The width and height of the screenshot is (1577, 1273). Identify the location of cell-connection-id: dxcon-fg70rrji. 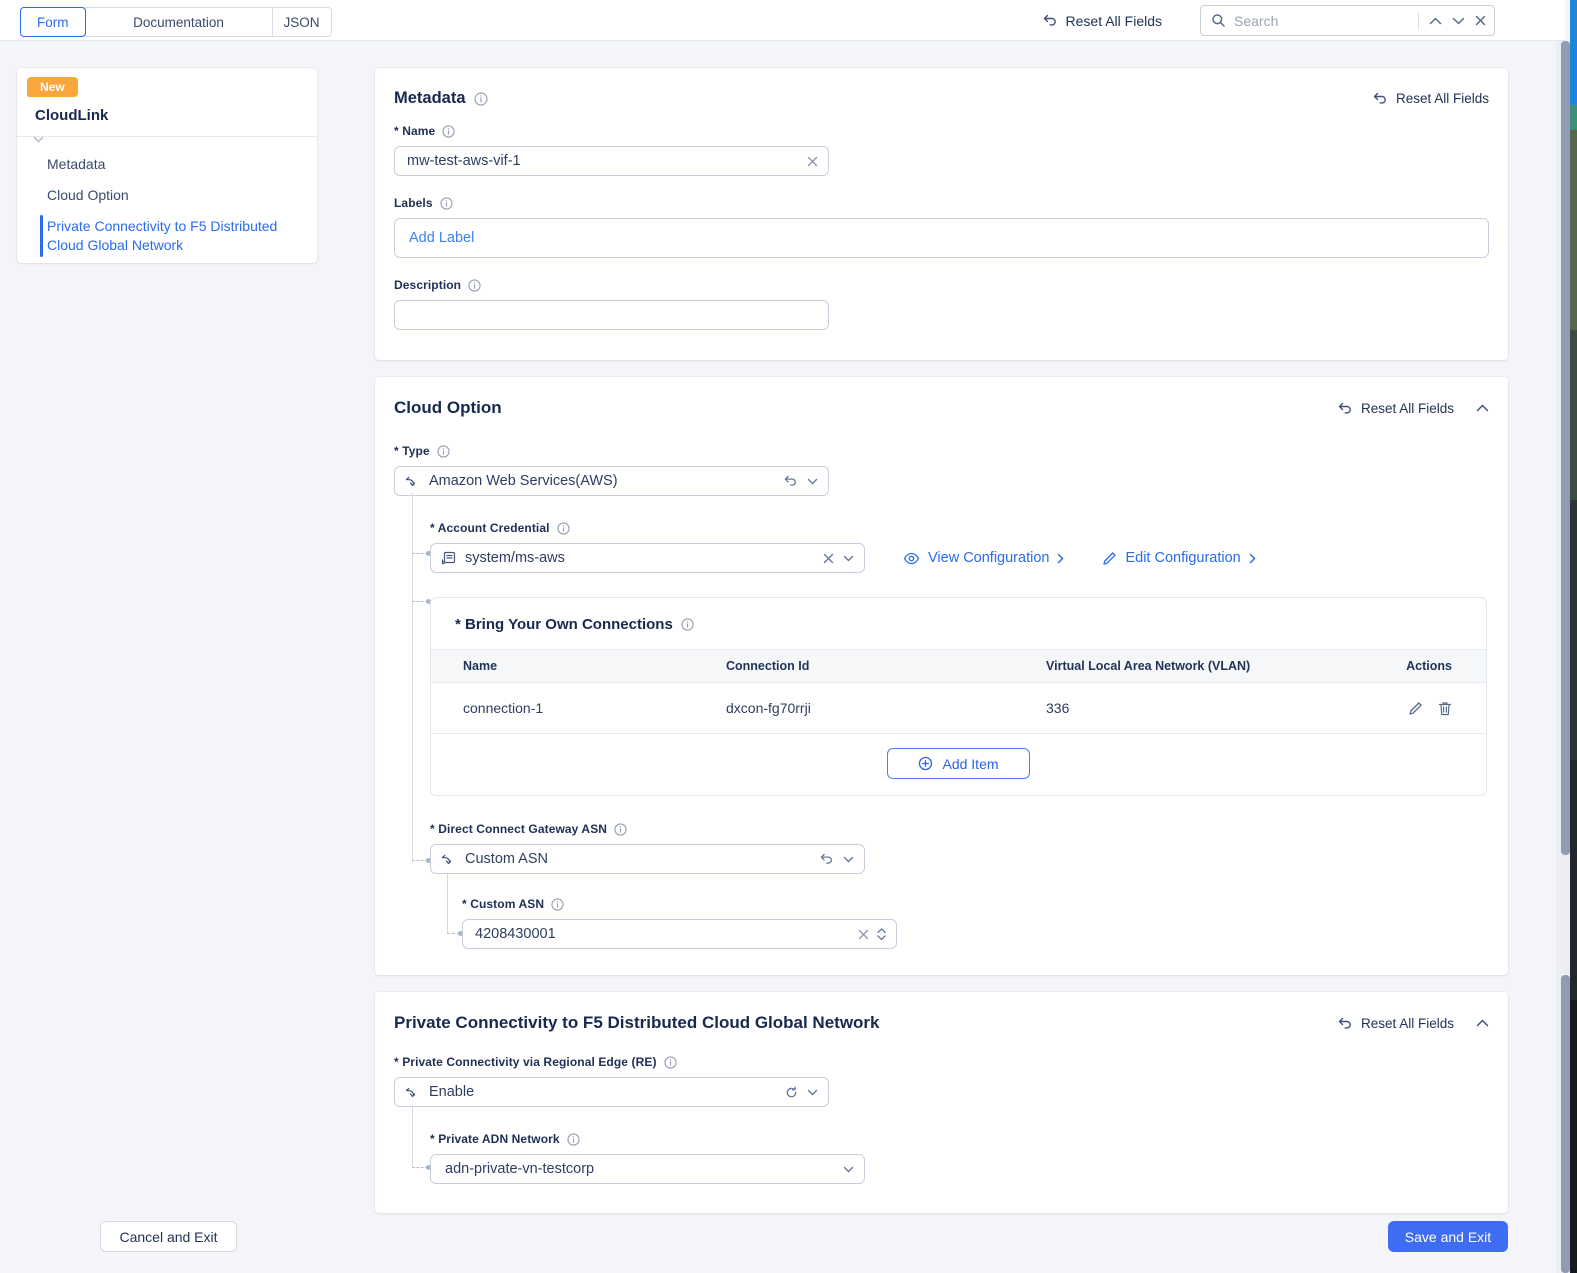
(768, 708).